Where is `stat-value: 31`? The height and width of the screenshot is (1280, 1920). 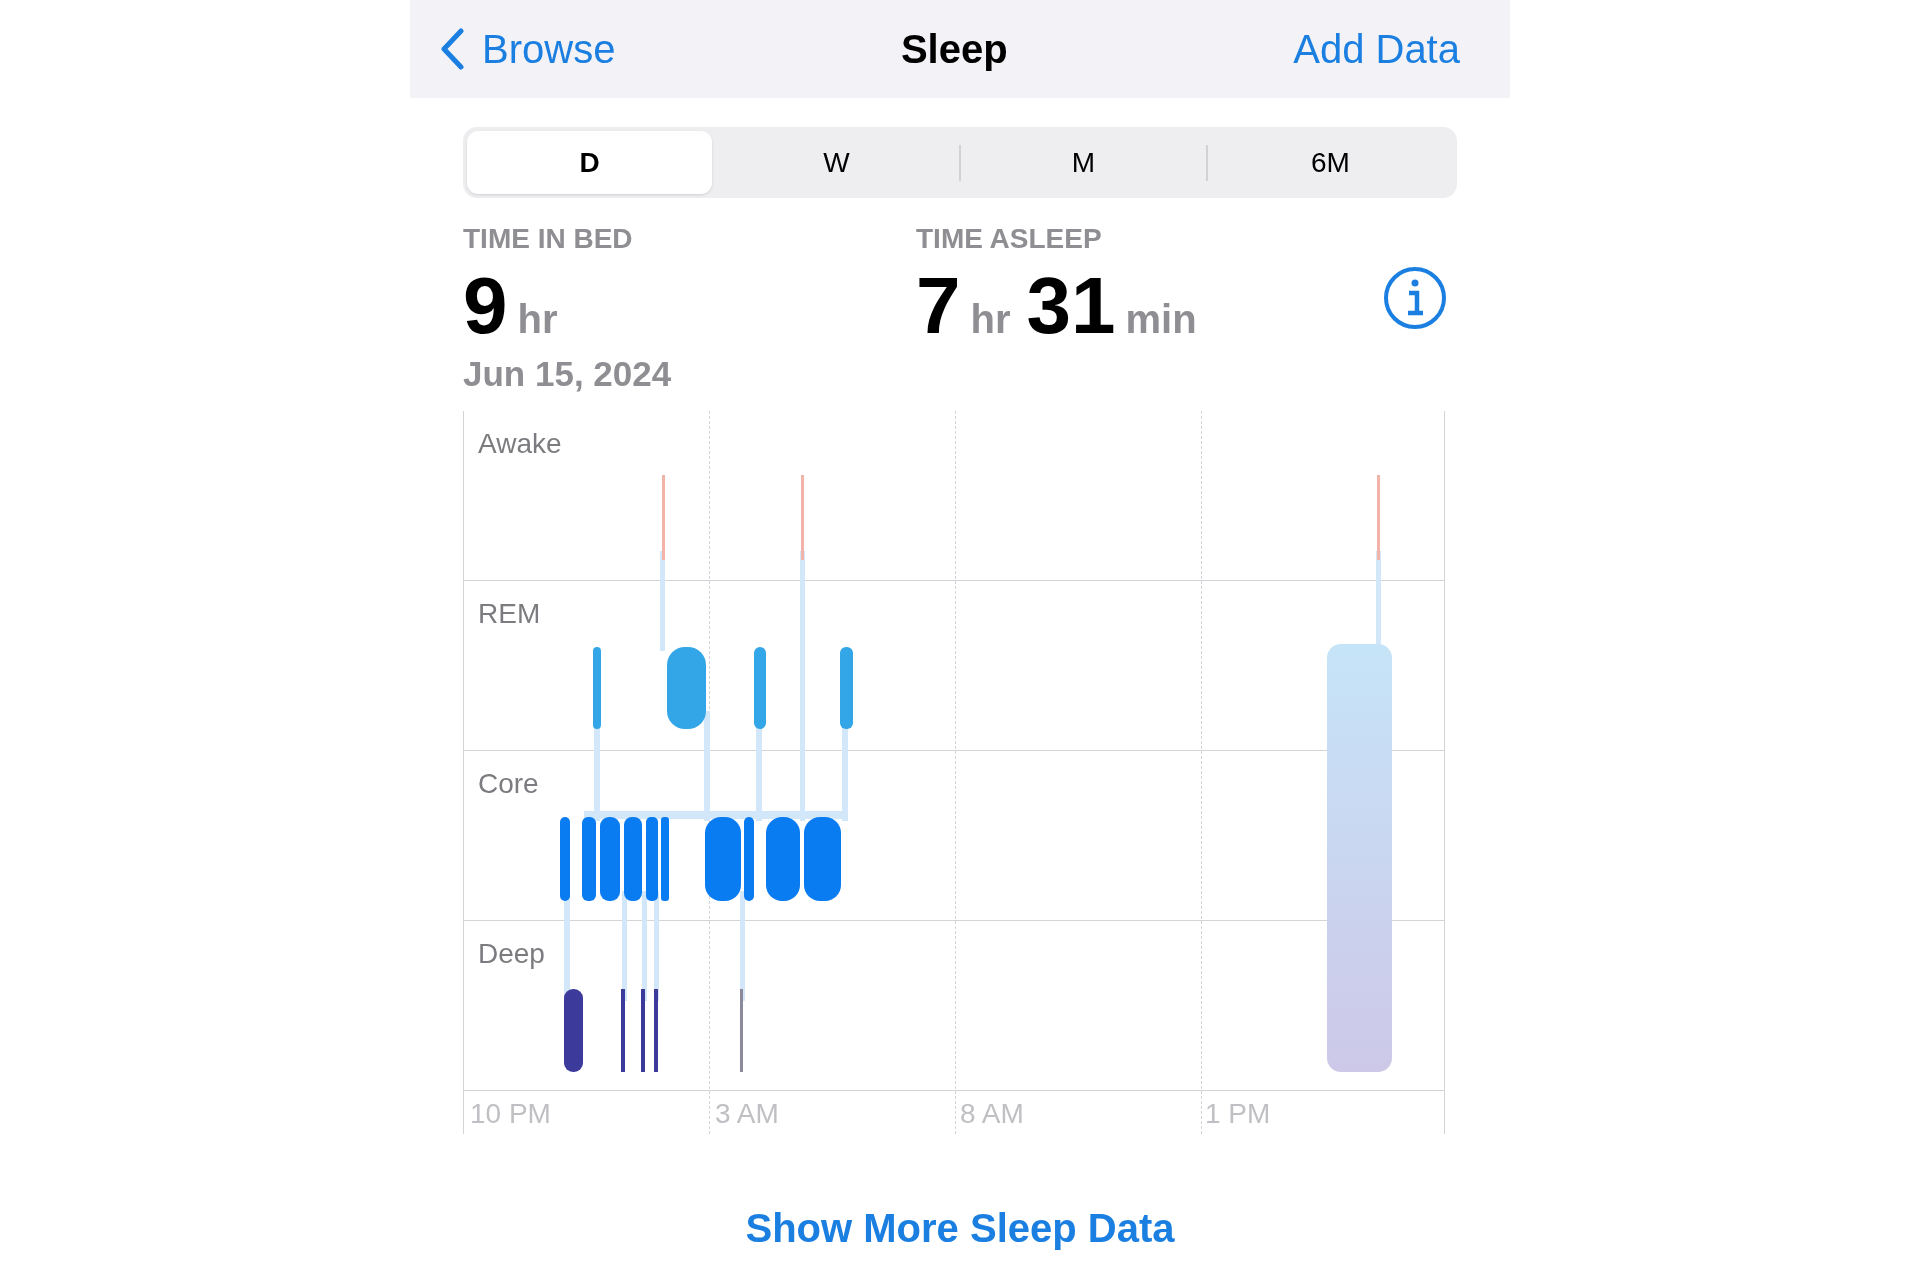 stat-value: 31 is located at coordinates (1071, 306).